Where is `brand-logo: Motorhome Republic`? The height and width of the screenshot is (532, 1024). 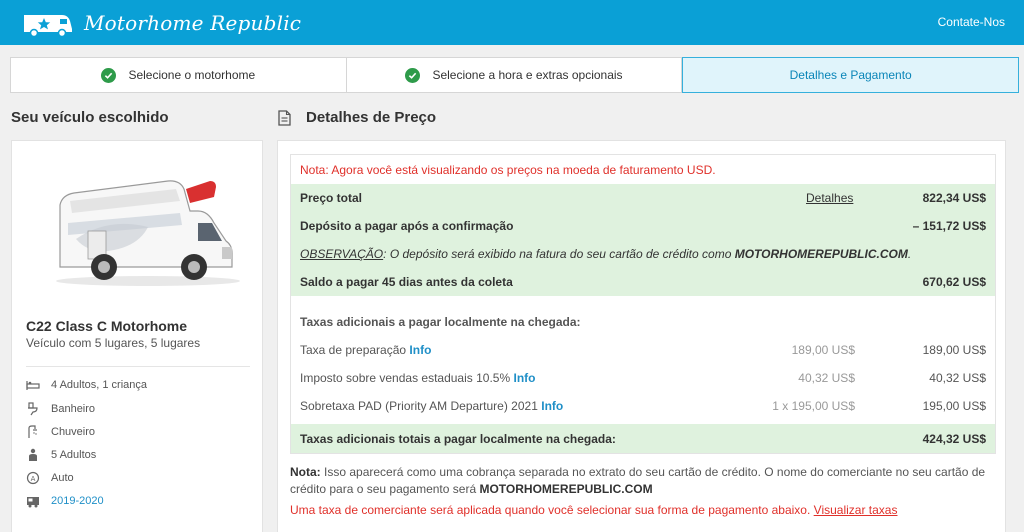 brand-logo: Motorhome Republic is located at coordinates (161, 23).